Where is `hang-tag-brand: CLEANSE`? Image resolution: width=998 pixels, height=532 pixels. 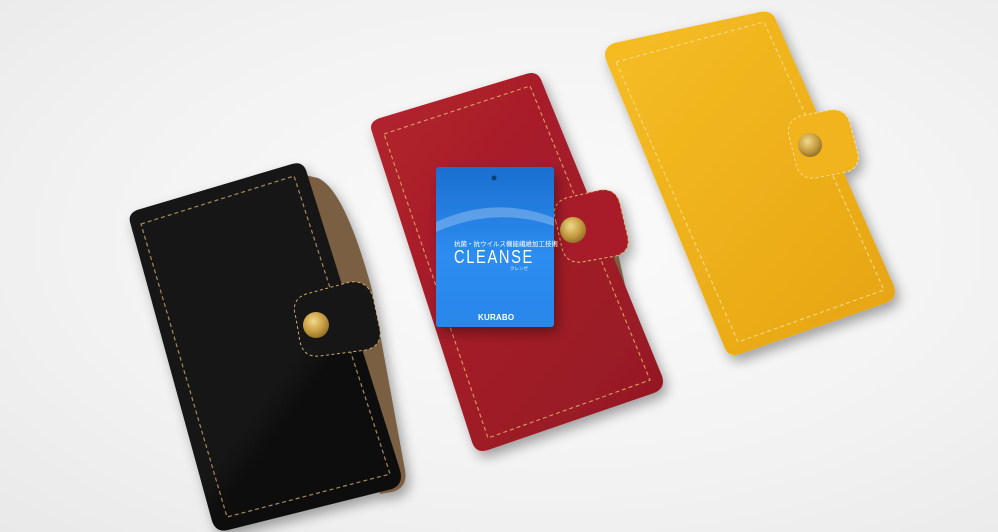 hang-tag-brand: CLEANSE is located at coordinates (494, 257).